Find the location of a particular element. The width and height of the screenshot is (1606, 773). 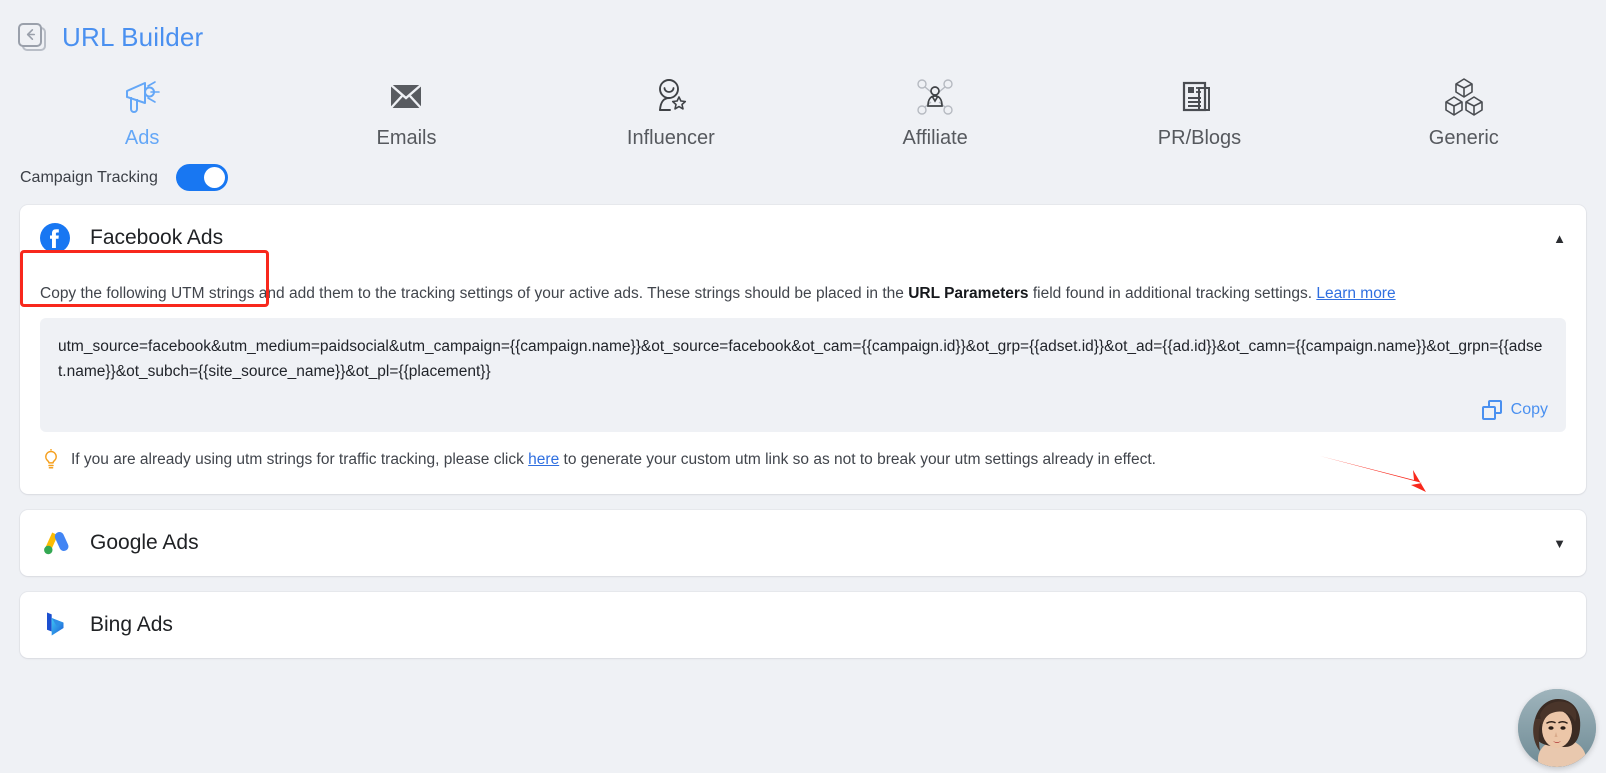

envelope-icon is located at coordinates (406, 97).